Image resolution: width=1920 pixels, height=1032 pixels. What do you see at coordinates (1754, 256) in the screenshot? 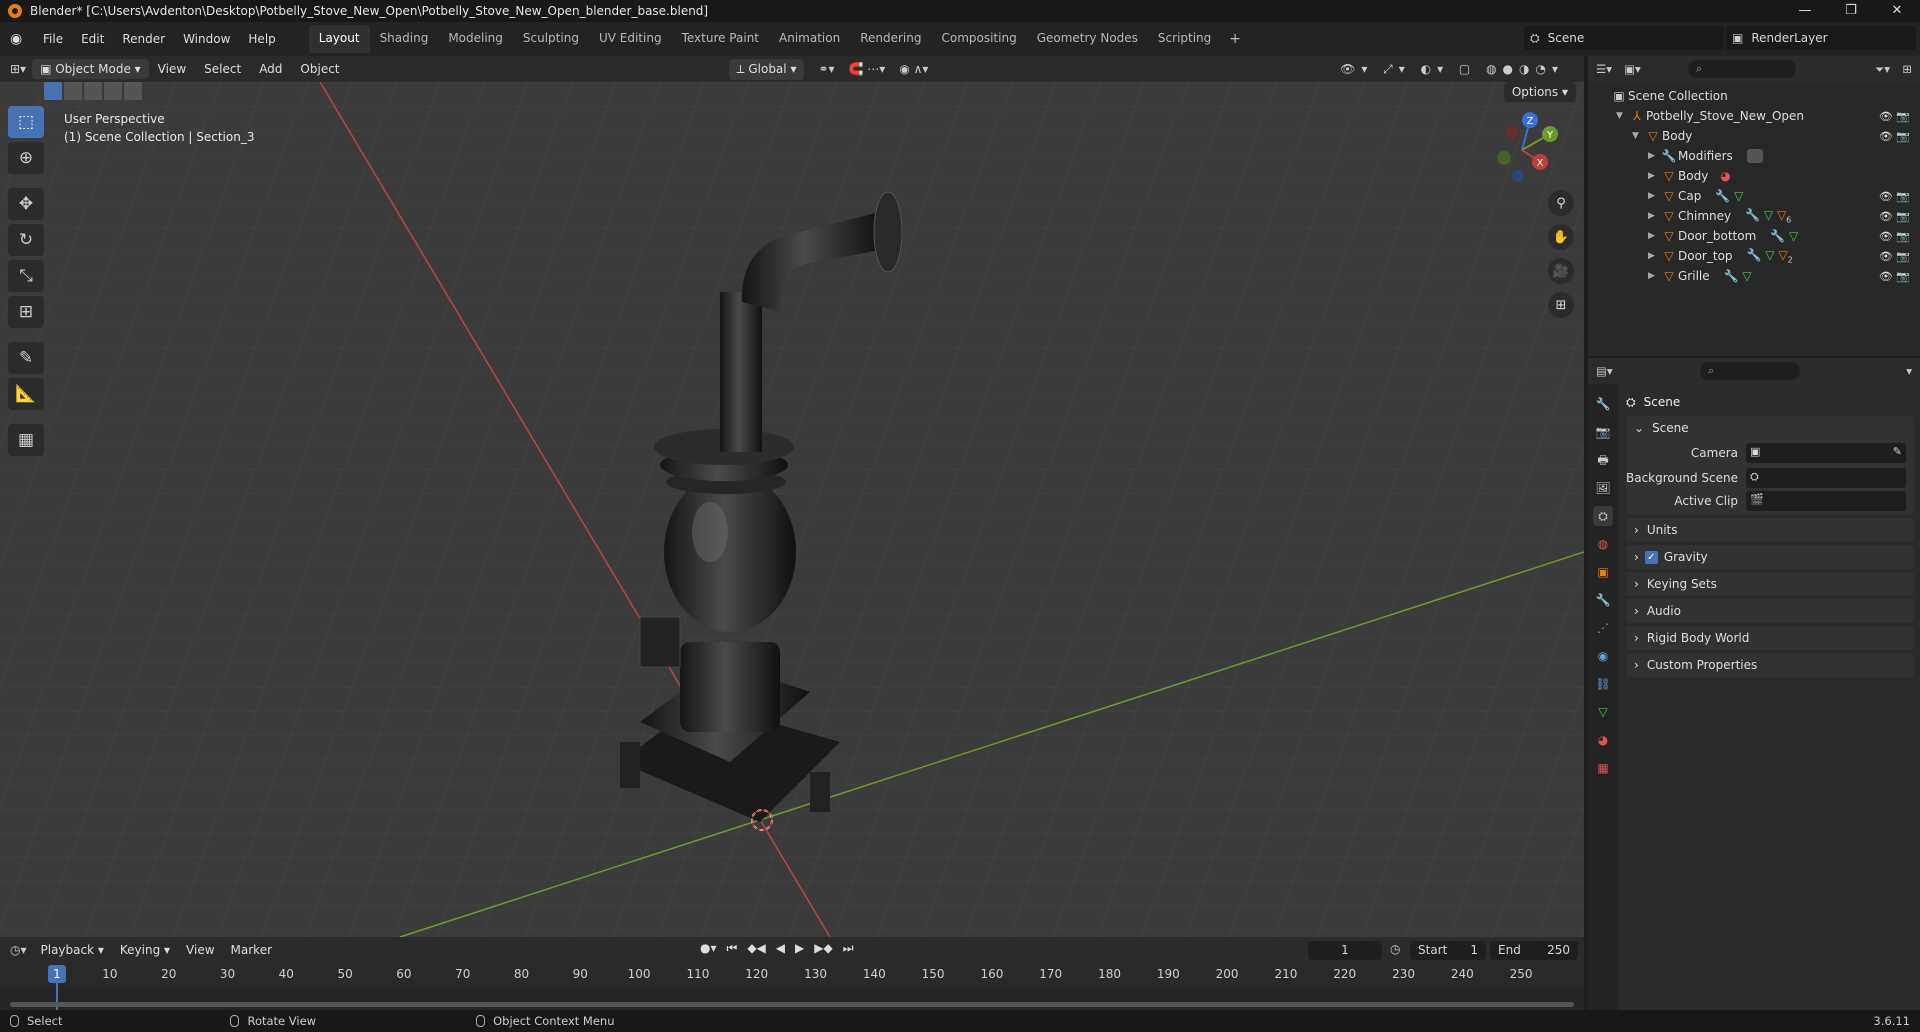
I see `outliner-row-door-top: ▶ ▽ Door_top 🔧 ▽ ▽2 👁 📷` at bounding box center [1754, 256].